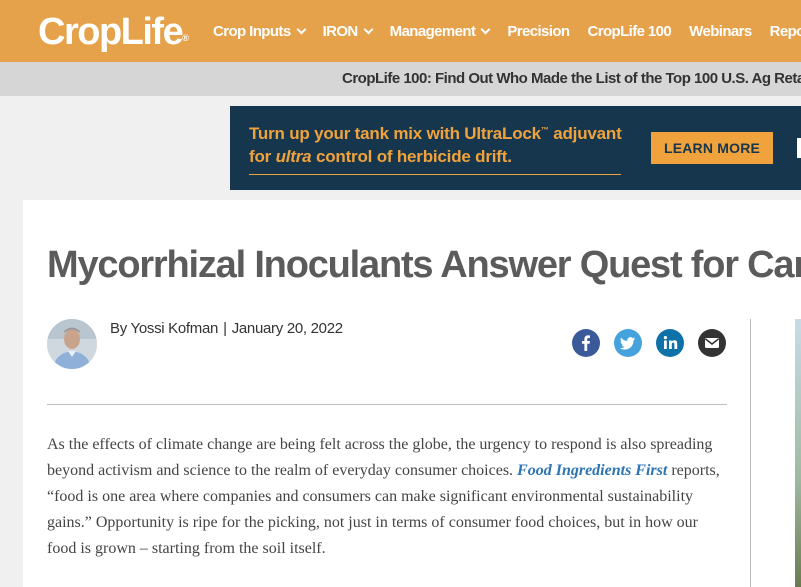 This screenshot has height=587, width=801. What do you see at coordinates (111, 32) in the screenshot?
I see `logo-text: CropLife` at bounding box center [111, 32].